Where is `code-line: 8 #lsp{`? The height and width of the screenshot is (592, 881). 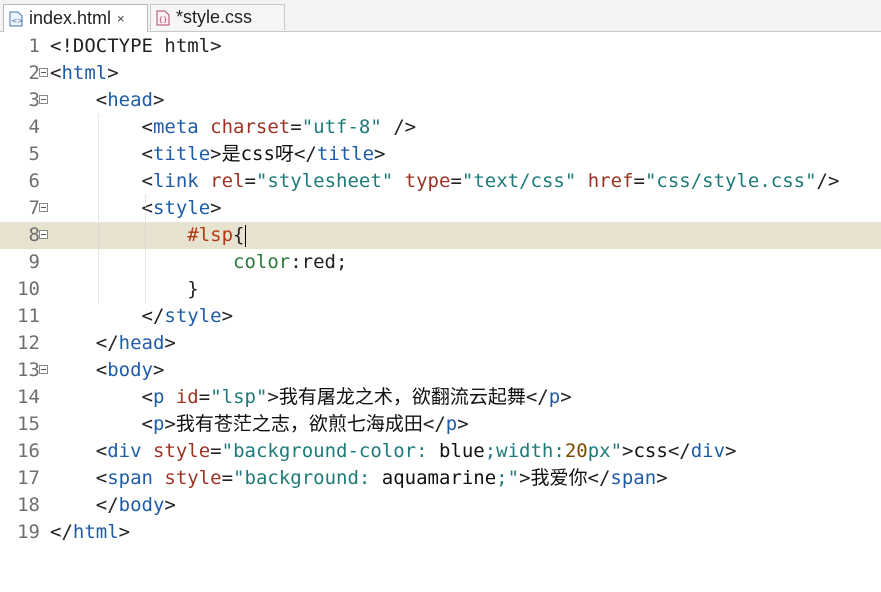
code-line: 8 #lsp{ is located at coordinates (440, 235).